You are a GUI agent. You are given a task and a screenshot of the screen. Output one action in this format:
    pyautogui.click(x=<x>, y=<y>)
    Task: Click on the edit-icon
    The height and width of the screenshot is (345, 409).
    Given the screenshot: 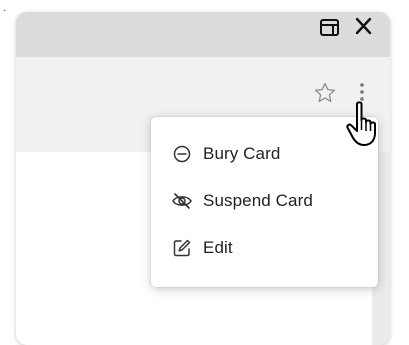 What is the action you would take?
    pyautogui.click(x=182, y=248)
    